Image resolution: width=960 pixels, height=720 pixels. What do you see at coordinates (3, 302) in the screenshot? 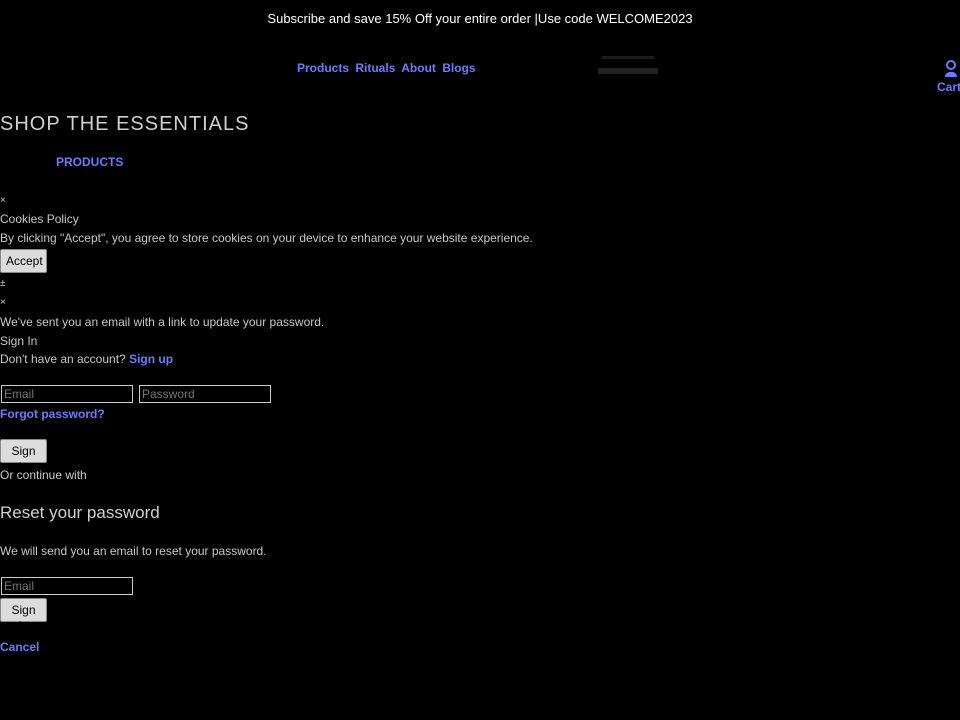
I see `signin-close-icon: ×` at bounding box center [3, 302].